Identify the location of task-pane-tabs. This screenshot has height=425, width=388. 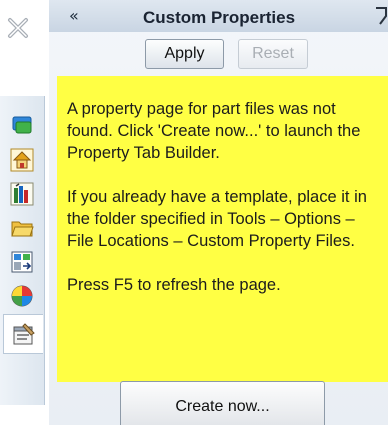
(22, 250).